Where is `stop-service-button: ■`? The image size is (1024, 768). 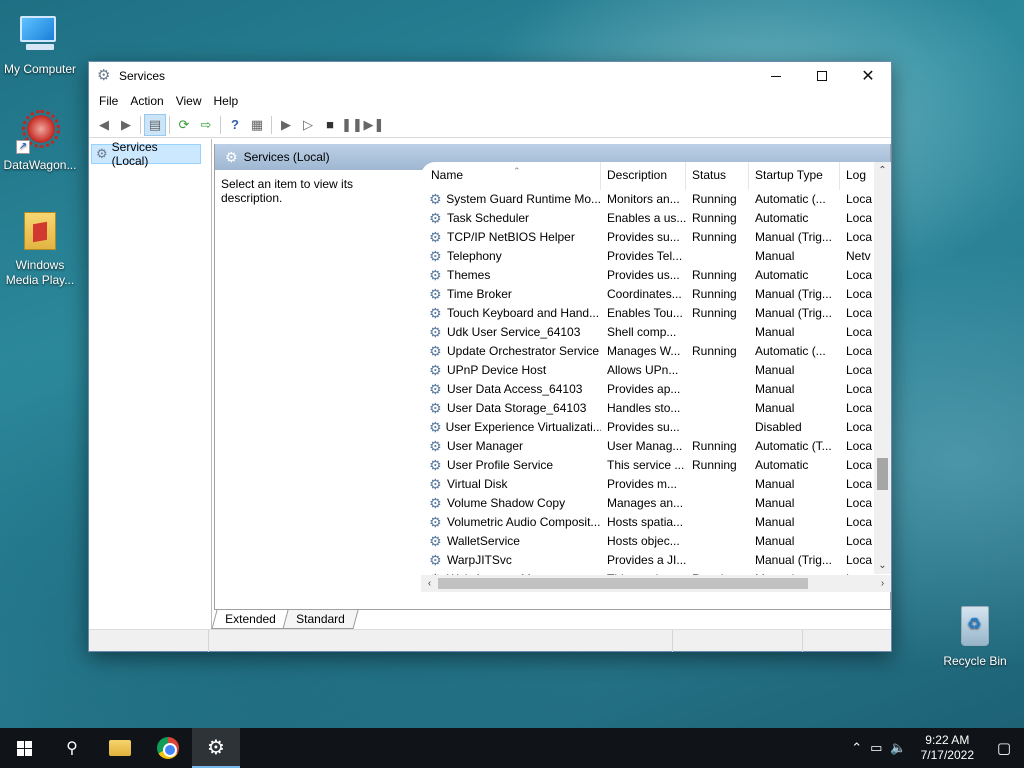
stop-service-button: ■ is located at coordinates (330, 125).